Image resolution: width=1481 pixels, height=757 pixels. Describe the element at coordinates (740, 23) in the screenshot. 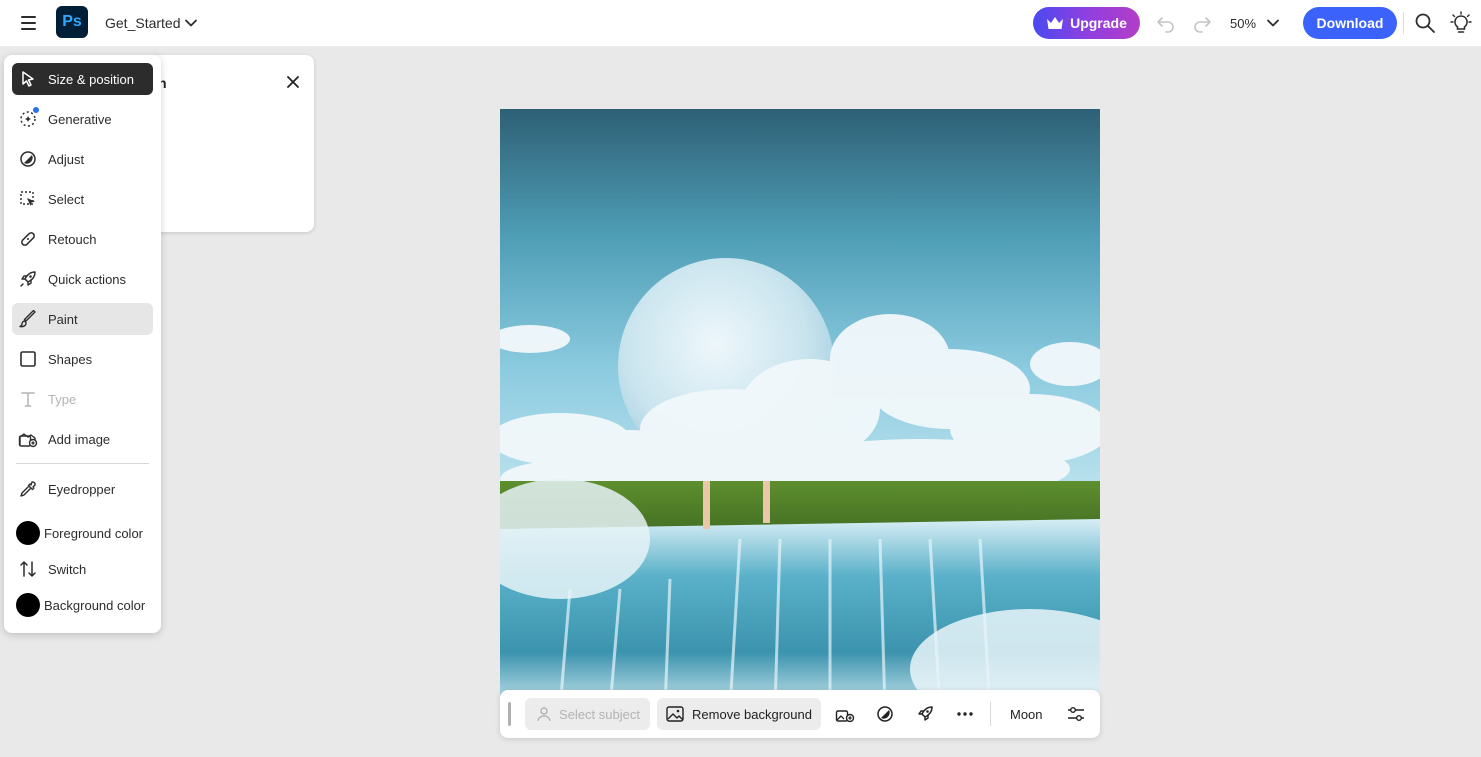

I see `top-bar: Ps Get_Started Upgrade 50% Download` at that location.